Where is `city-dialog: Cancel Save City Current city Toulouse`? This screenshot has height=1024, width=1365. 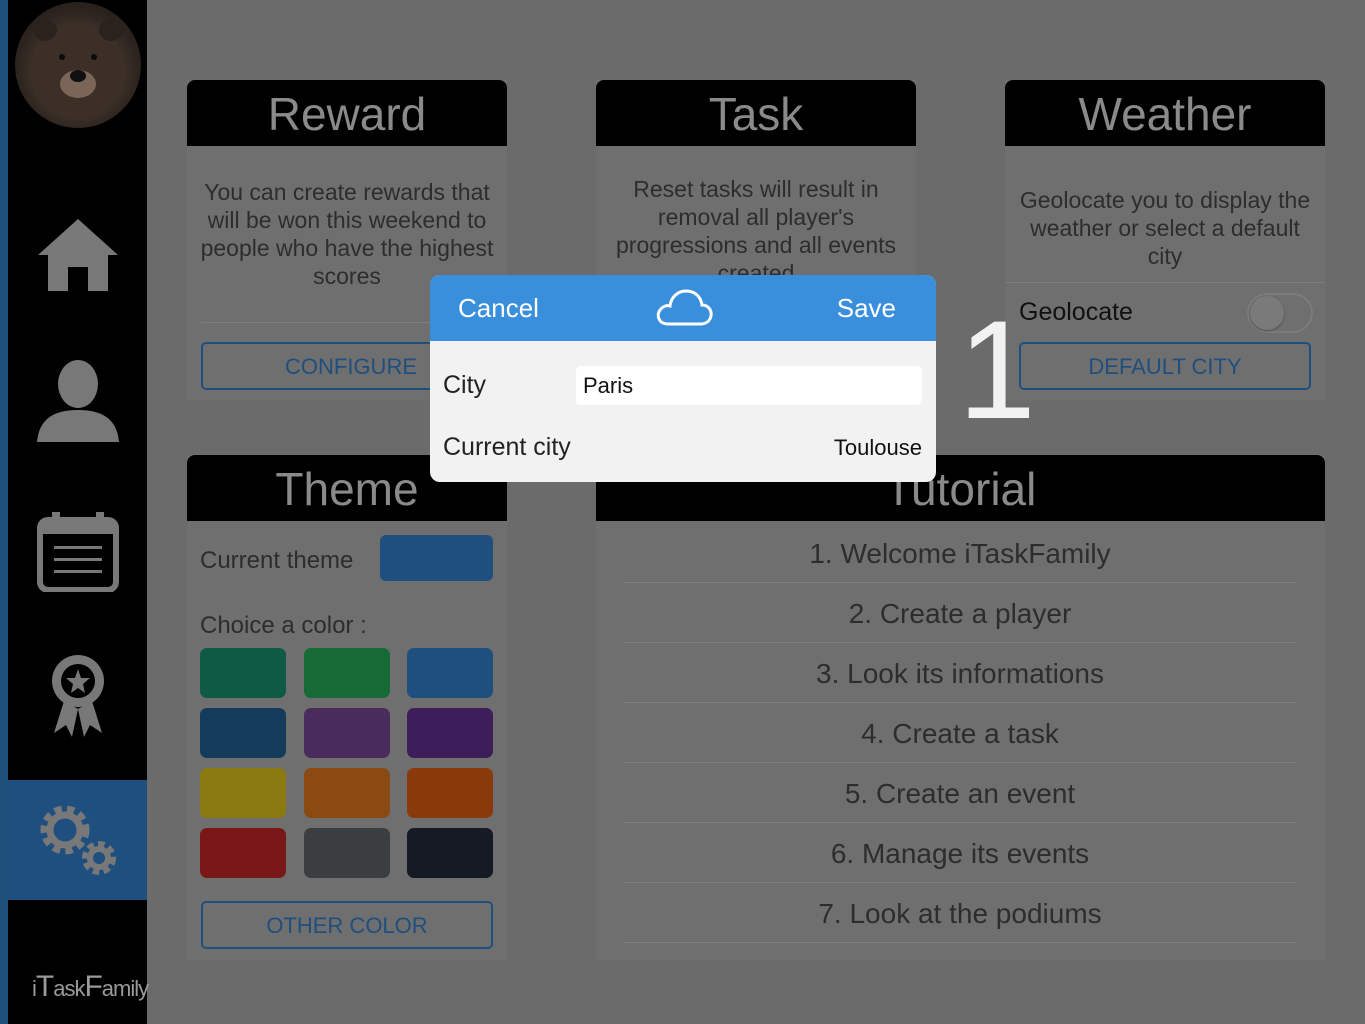 city-dialog: Cancel Save City Current city Toulouse is located at coordinates (683, 378).